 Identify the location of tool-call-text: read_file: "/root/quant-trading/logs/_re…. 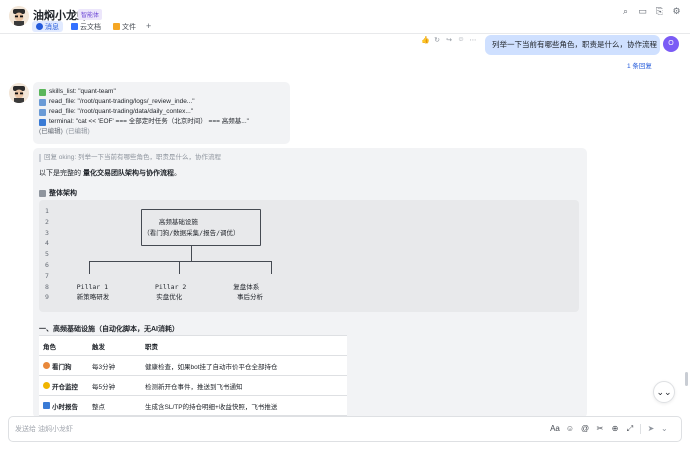
(122, 101).